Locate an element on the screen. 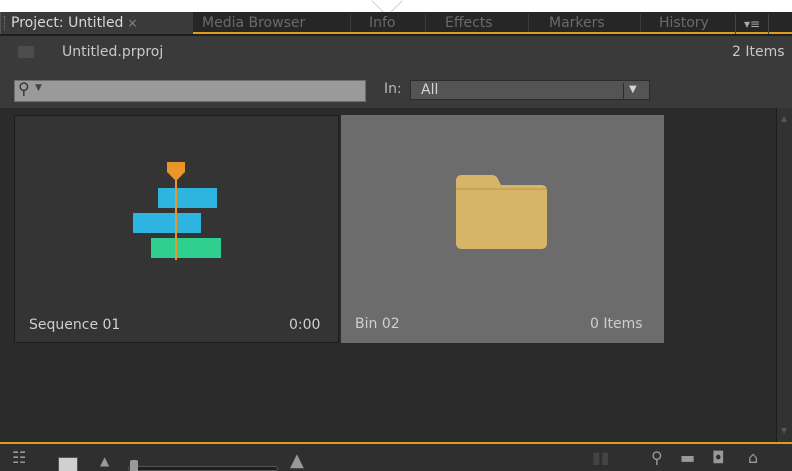 This screenshot has height=471, width=792. sequence-playhead-line is located at coordinates (176, 217).